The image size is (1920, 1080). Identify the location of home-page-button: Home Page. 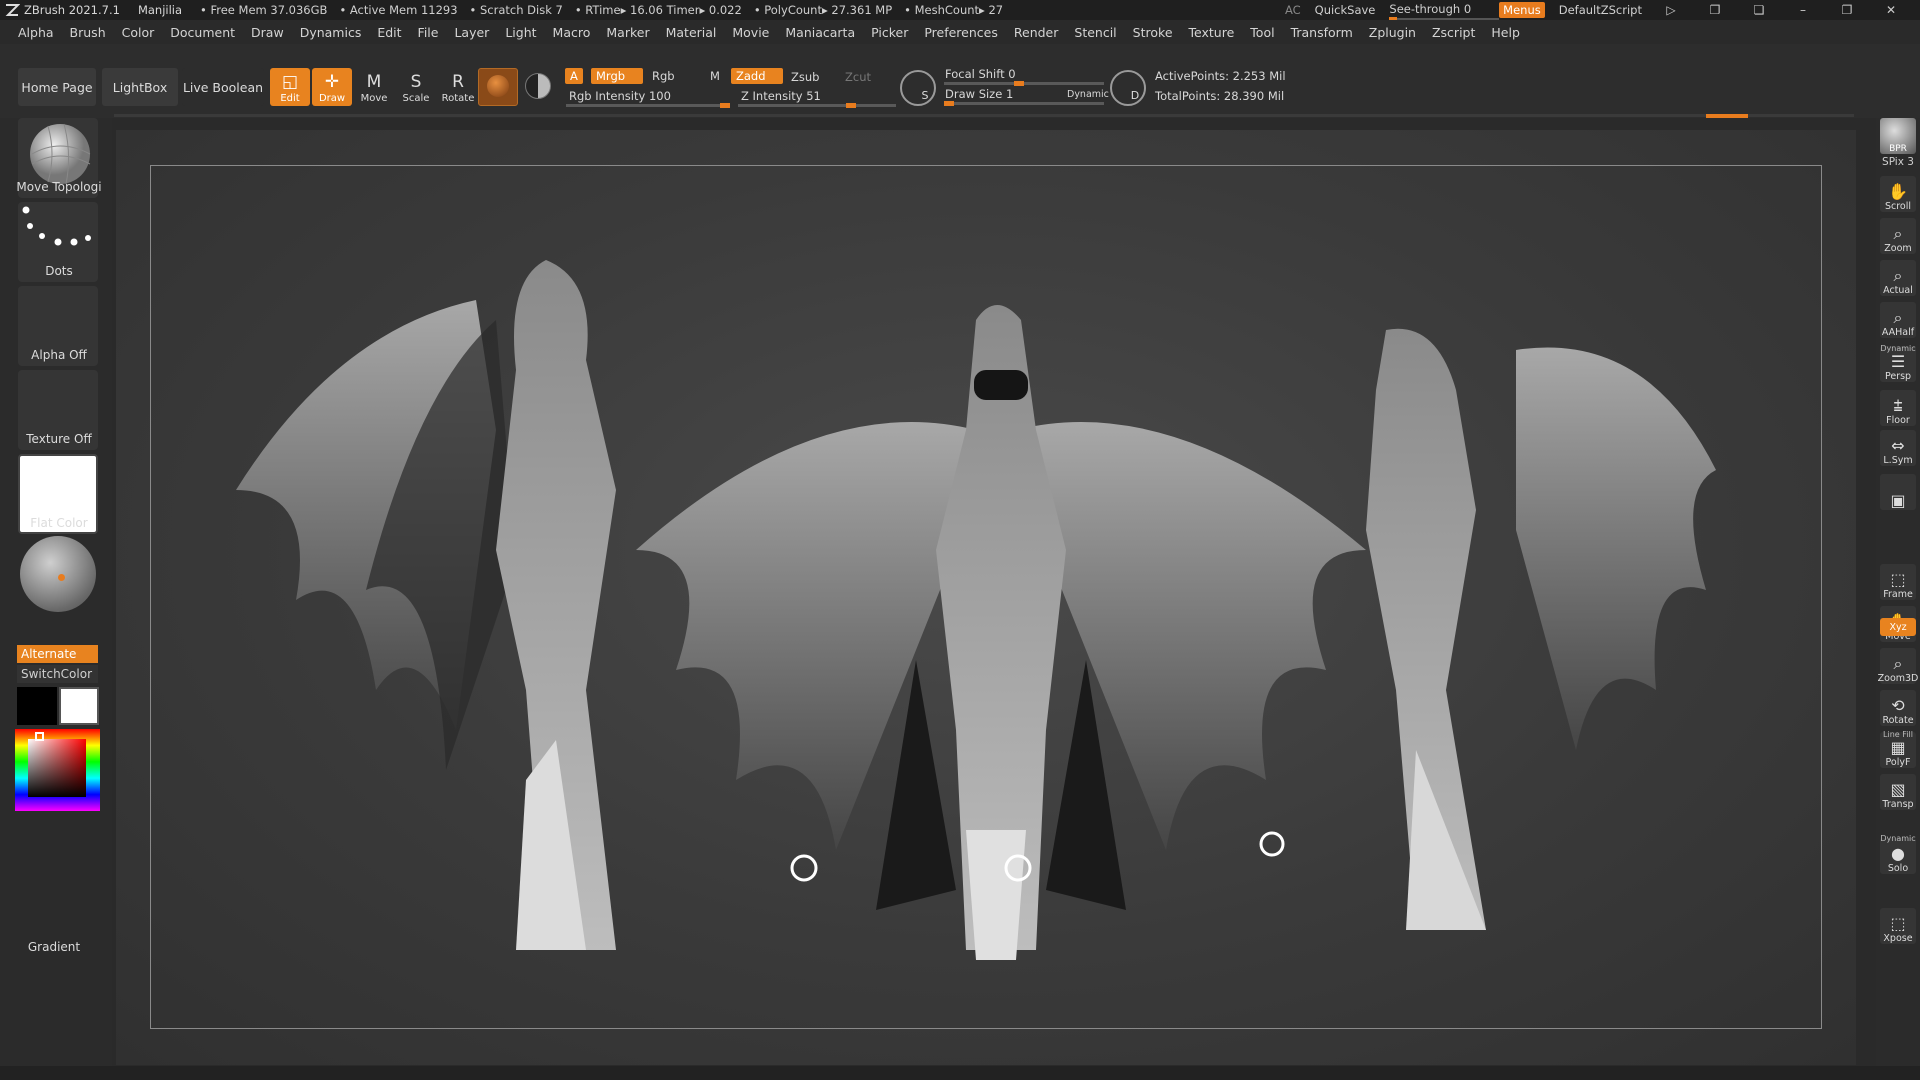
(57, 87).